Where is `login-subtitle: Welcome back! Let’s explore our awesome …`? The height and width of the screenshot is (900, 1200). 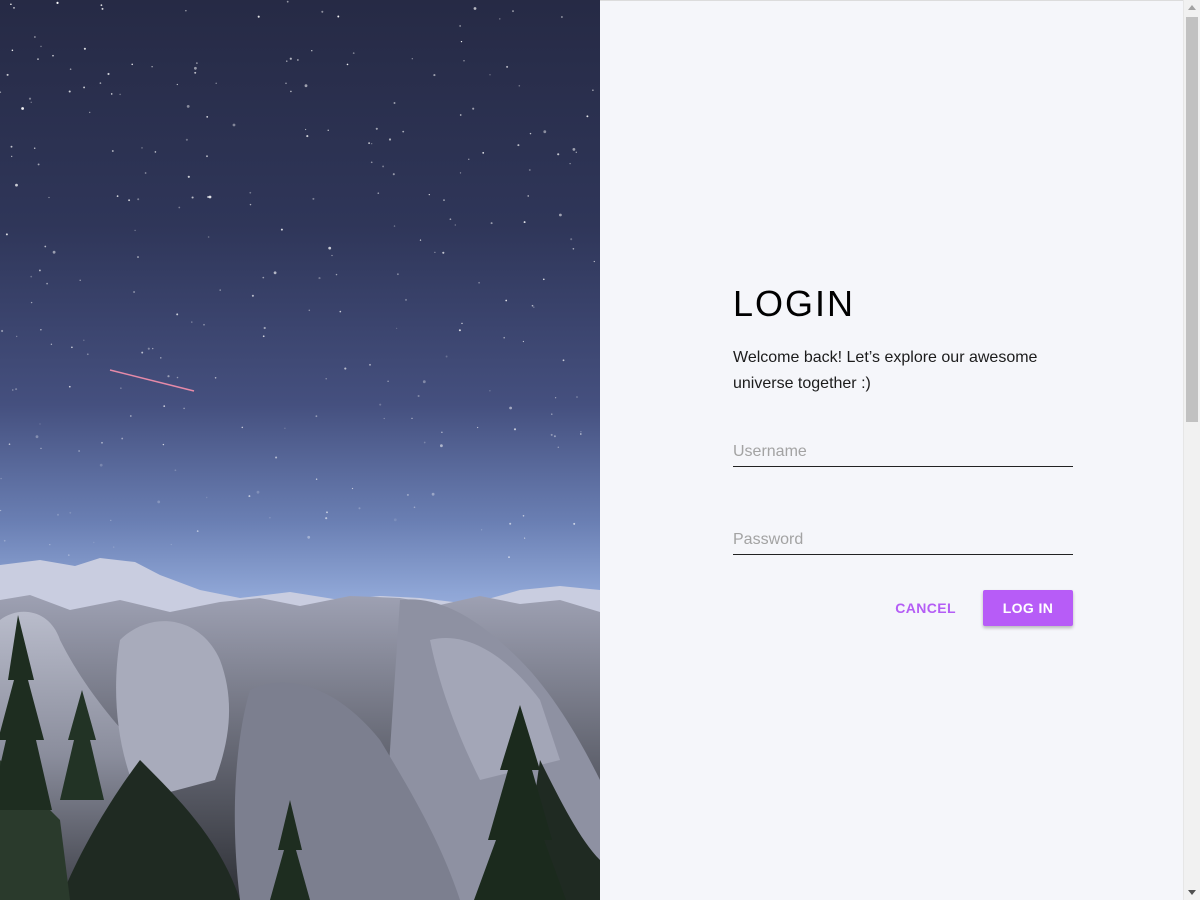 login-subtitle: Welcome back! Let’s explore our awesome … is located at coordinates (885, 370).